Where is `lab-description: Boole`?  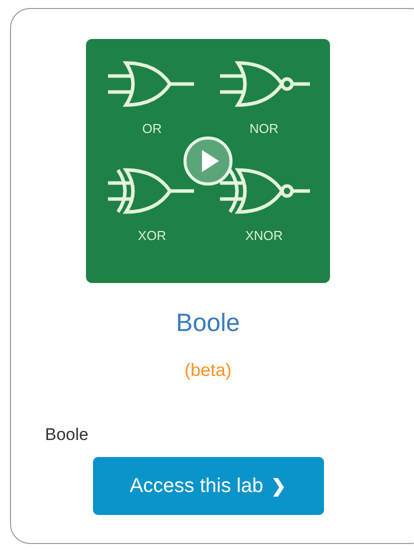 lab-description: Boole is located at coordinates (66, 435).